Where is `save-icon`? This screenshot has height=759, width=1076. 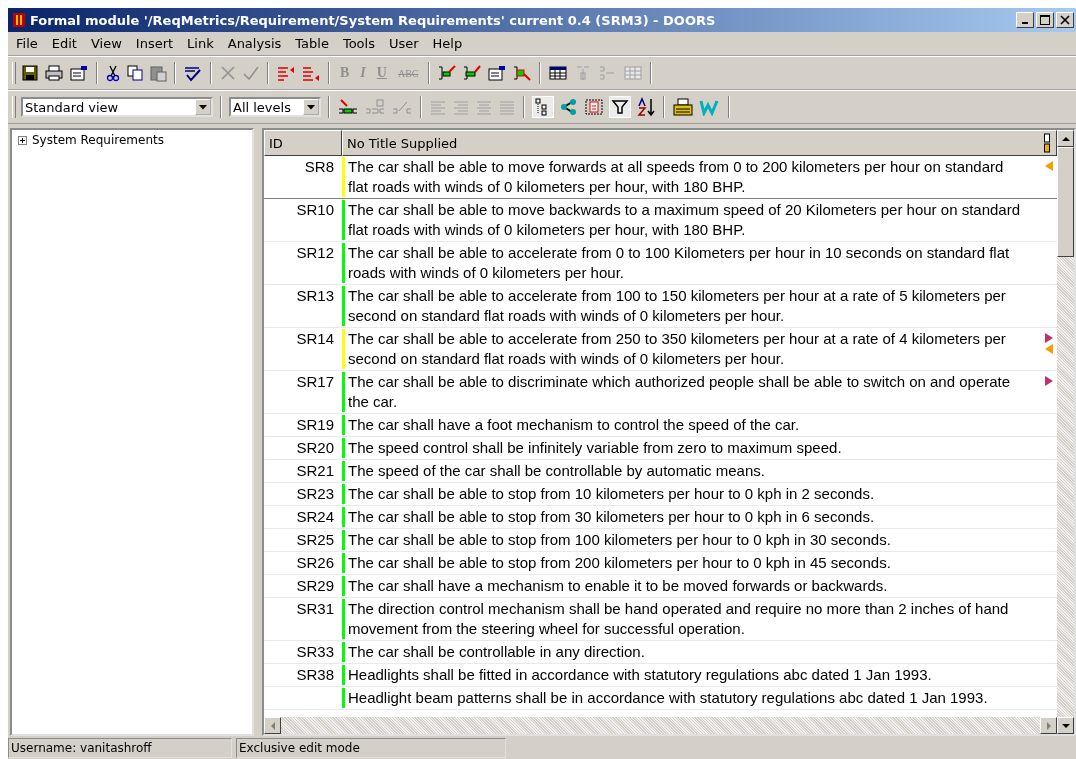 save-icon is located at coordinates (30, 73).